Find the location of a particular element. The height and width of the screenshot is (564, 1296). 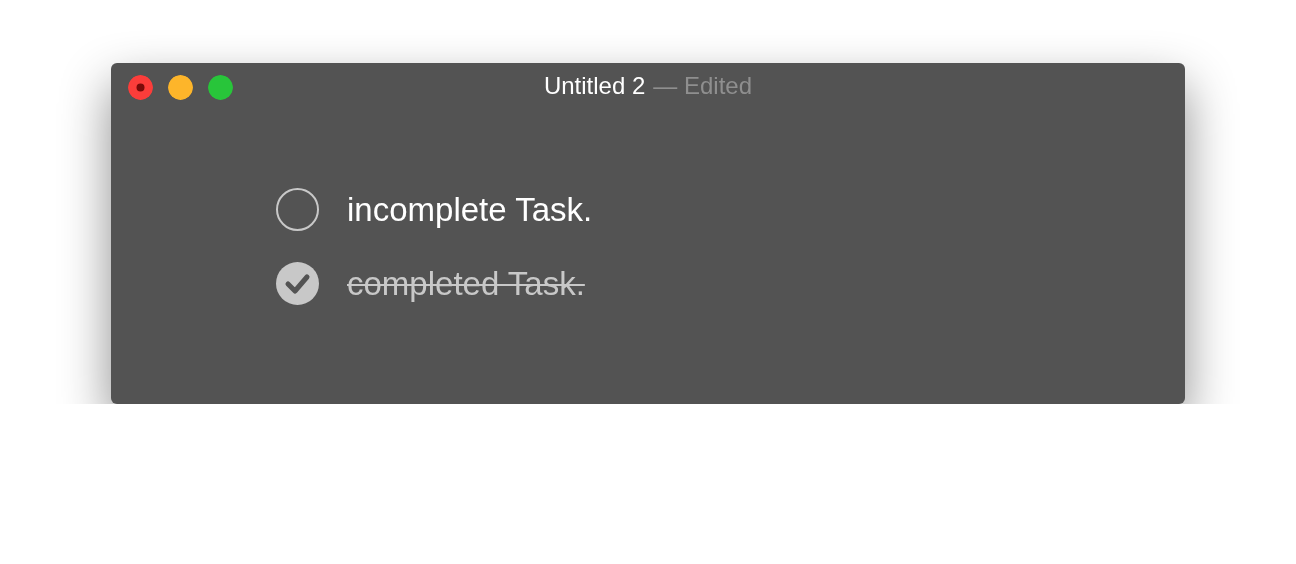

edited-label: — Edited is located at coordinates (703, 86).